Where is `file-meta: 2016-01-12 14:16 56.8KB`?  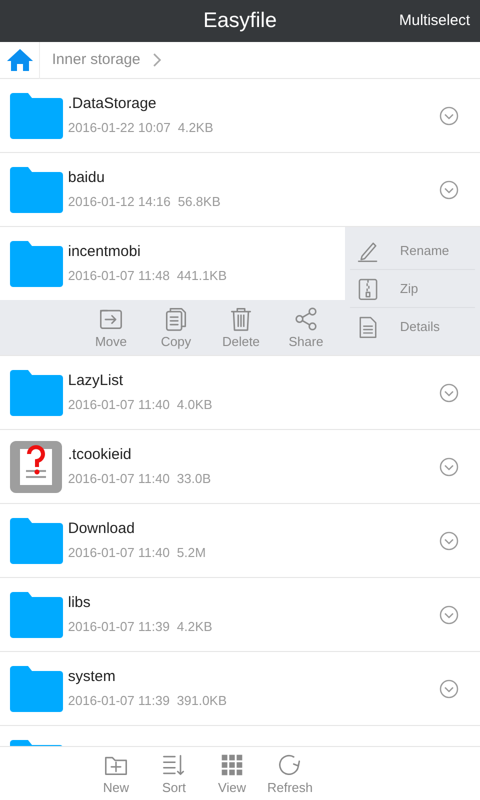
file-meta: 2016-01-12 14:16 56.8KB is located at coordinates (145, 202).